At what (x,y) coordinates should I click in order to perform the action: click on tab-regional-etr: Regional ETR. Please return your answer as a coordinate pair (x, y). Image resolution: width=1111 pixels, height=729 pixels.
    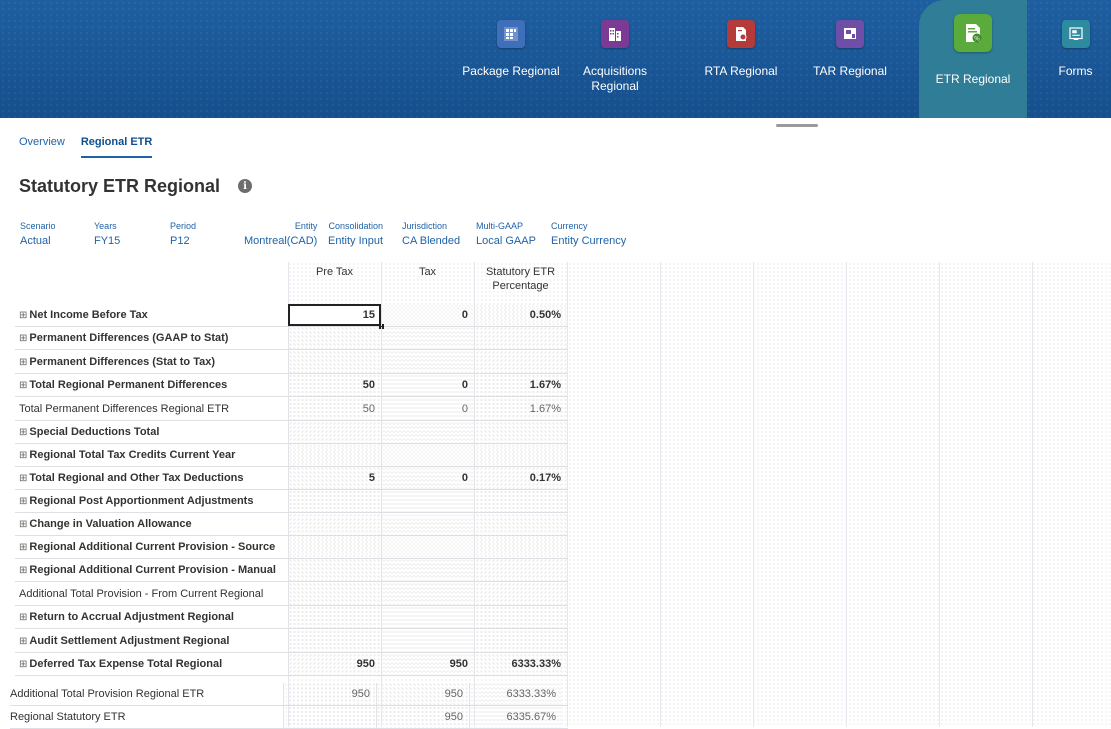
    Looking at the image, I should click on (116, 147).